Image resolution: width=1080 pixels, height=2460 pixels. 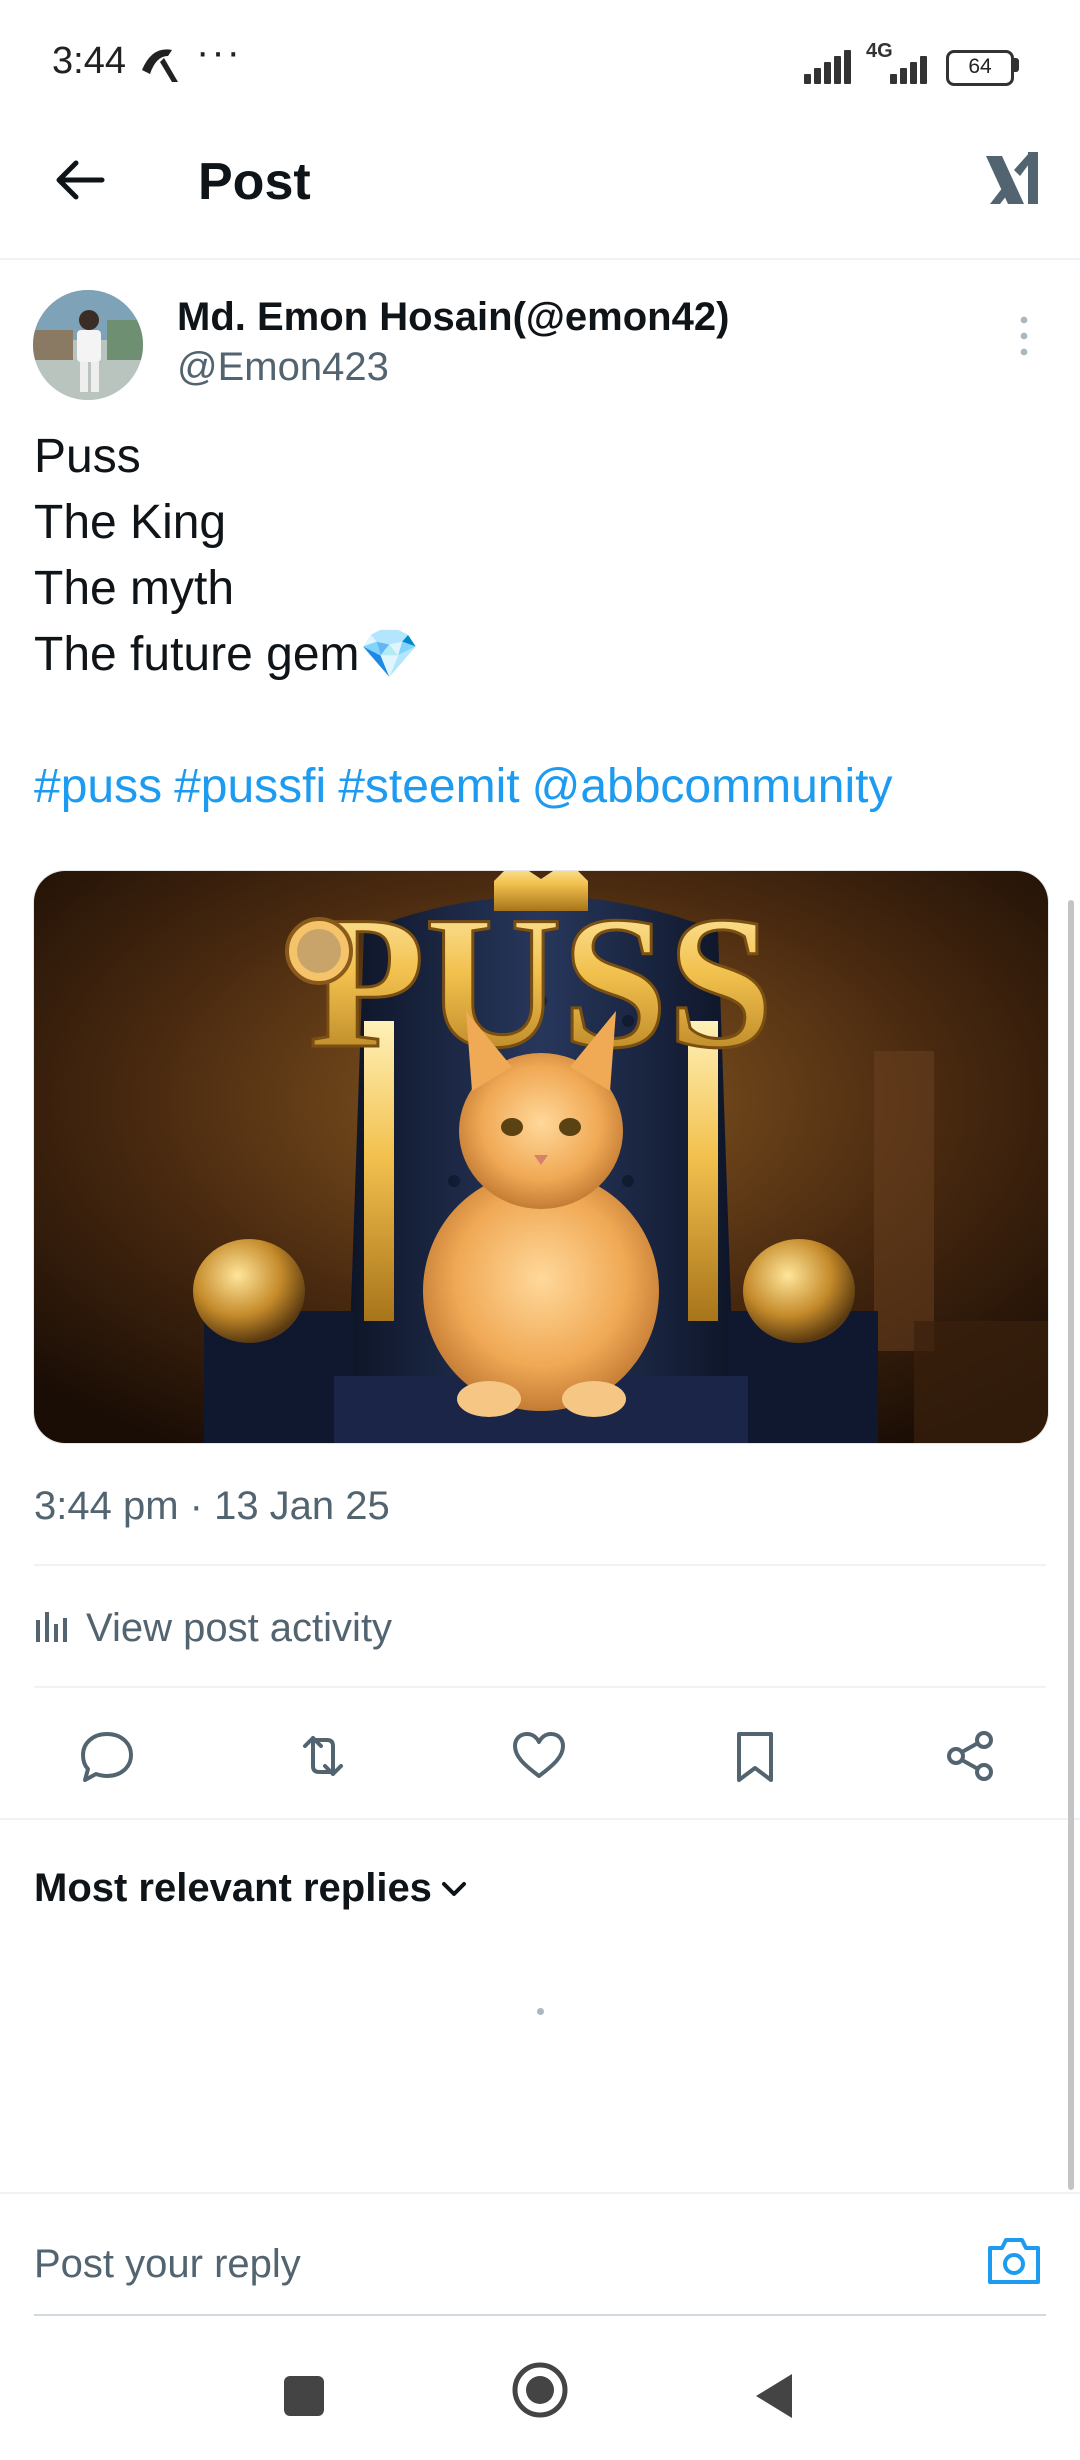 What do you see at coordinates (540, 195) in the screenshot?
I see `app-header` at bounding box center [540, 195].